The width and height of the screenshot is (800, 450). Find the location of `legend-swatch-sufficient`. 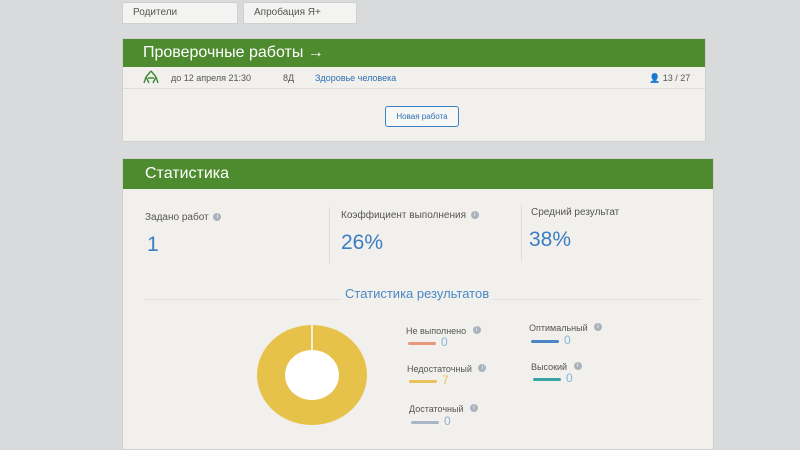

legend-swatch-sufficient is located at coordinates (425, 422).